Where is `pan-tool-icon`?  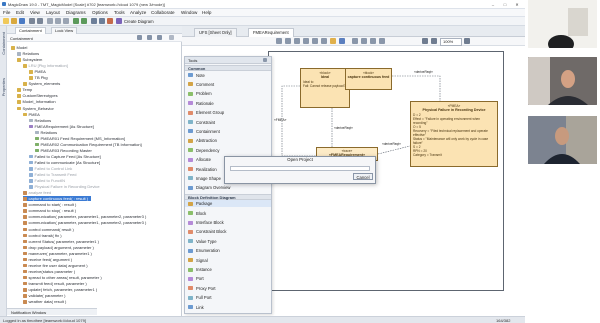 pan-tool-icon is located at coordinates (288, 41).